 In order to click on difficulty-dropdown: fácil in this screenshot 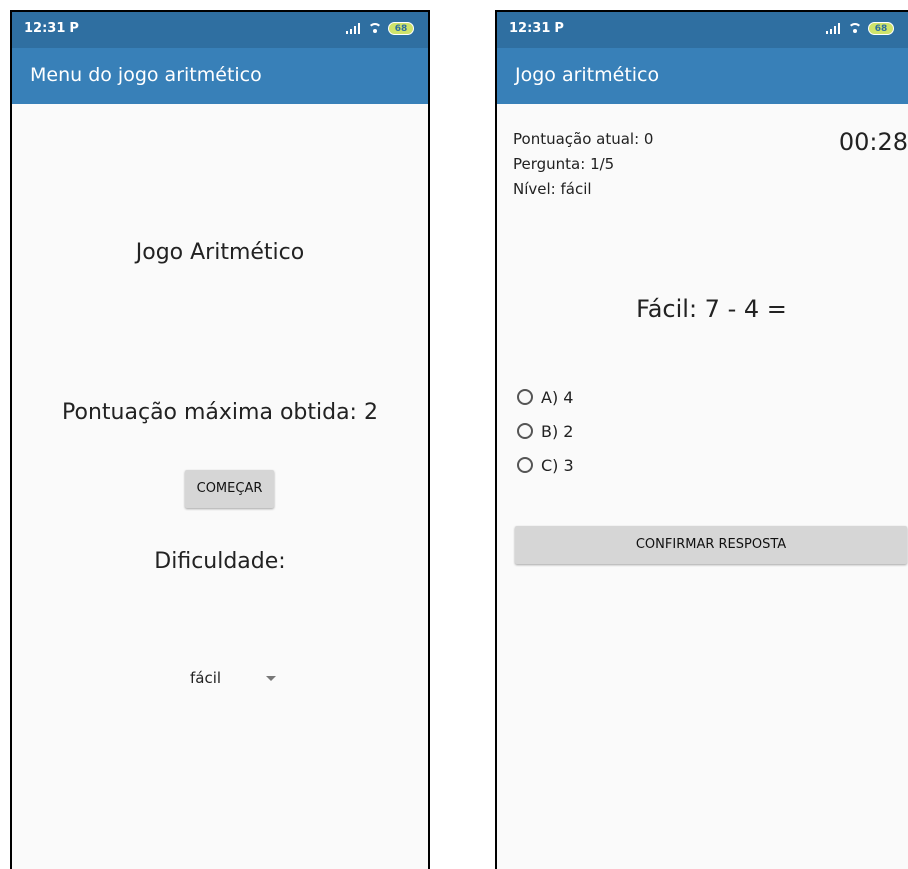, I will do `click(245, 679)`.